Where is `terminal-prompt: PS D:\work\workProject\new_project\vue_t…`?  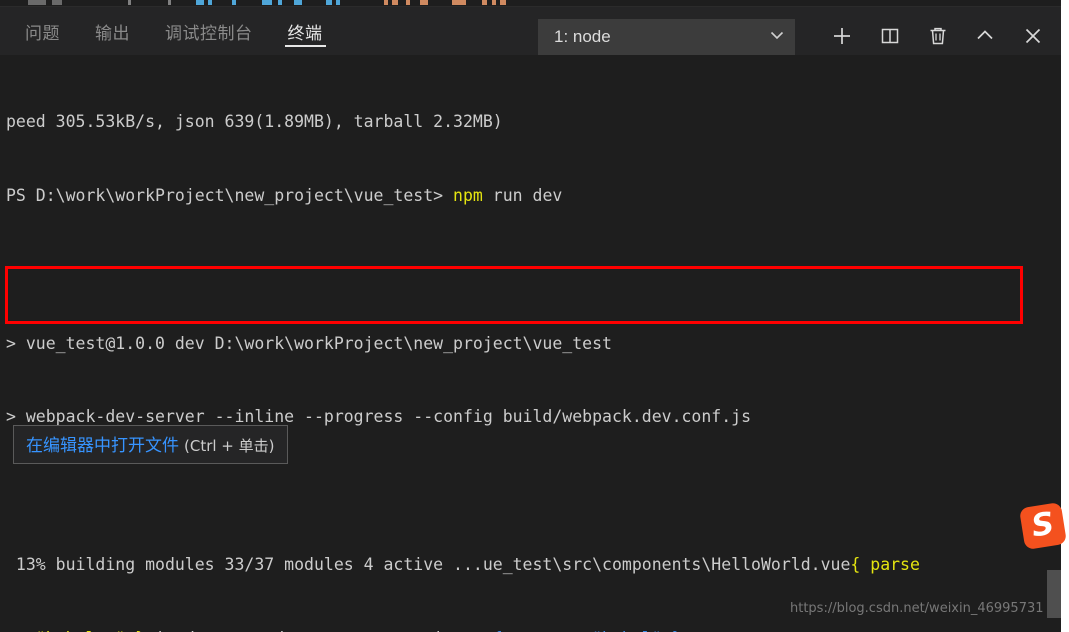
terminal-prompt: PS D:\work\workProject\new_project\vue_t… is located at coordinates (230, 195).